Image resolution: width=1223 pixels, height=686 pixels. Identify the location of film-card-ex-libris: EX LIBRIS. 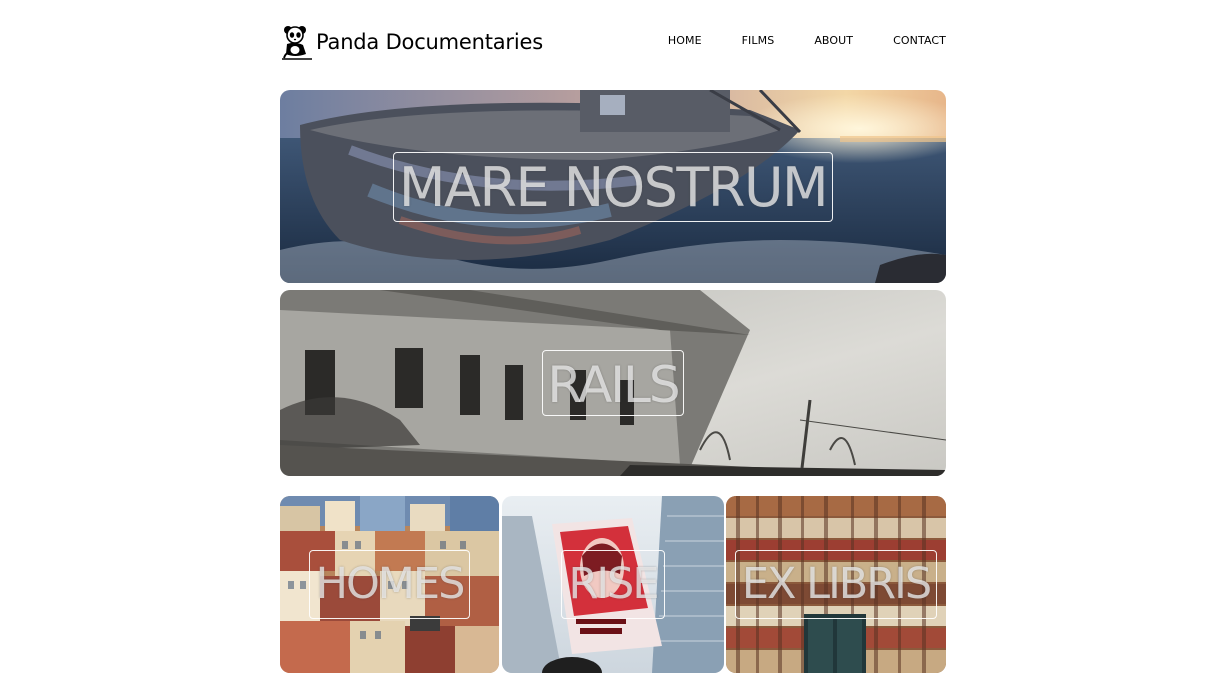
(836, 584).